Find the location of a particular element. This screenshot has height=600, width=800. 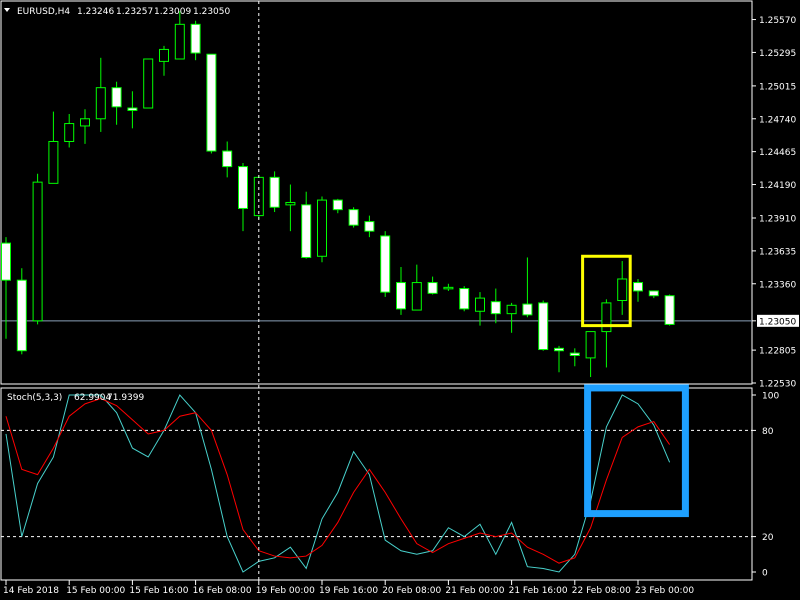

price-y-tick-label: 1.24190 is located at coordinates (777, 186).